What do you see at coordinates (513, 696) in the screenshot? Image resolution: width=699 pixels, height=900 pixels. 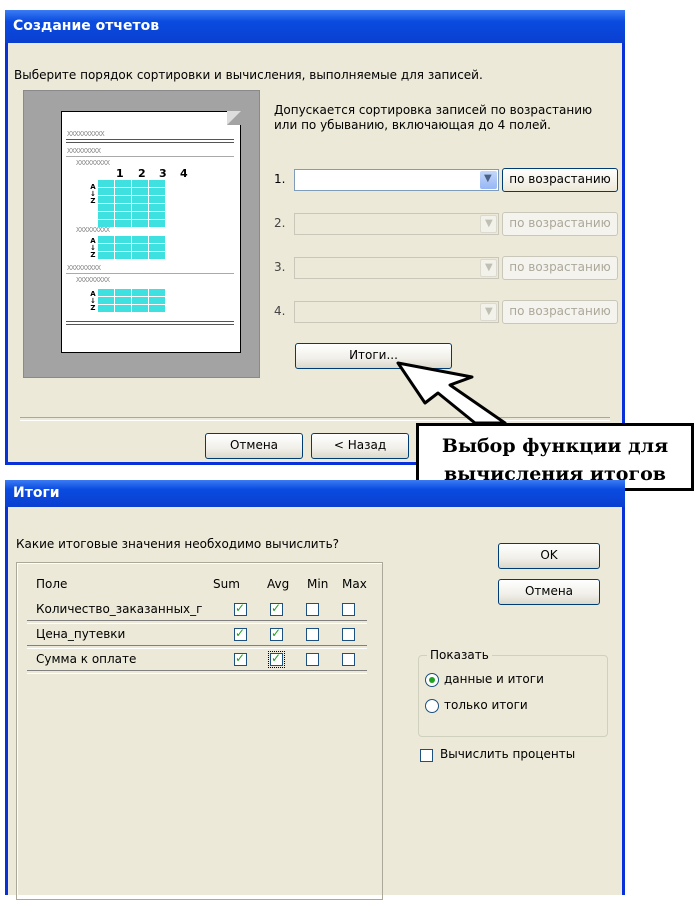 I see `show-group-box` at bounding box center [513, 696].